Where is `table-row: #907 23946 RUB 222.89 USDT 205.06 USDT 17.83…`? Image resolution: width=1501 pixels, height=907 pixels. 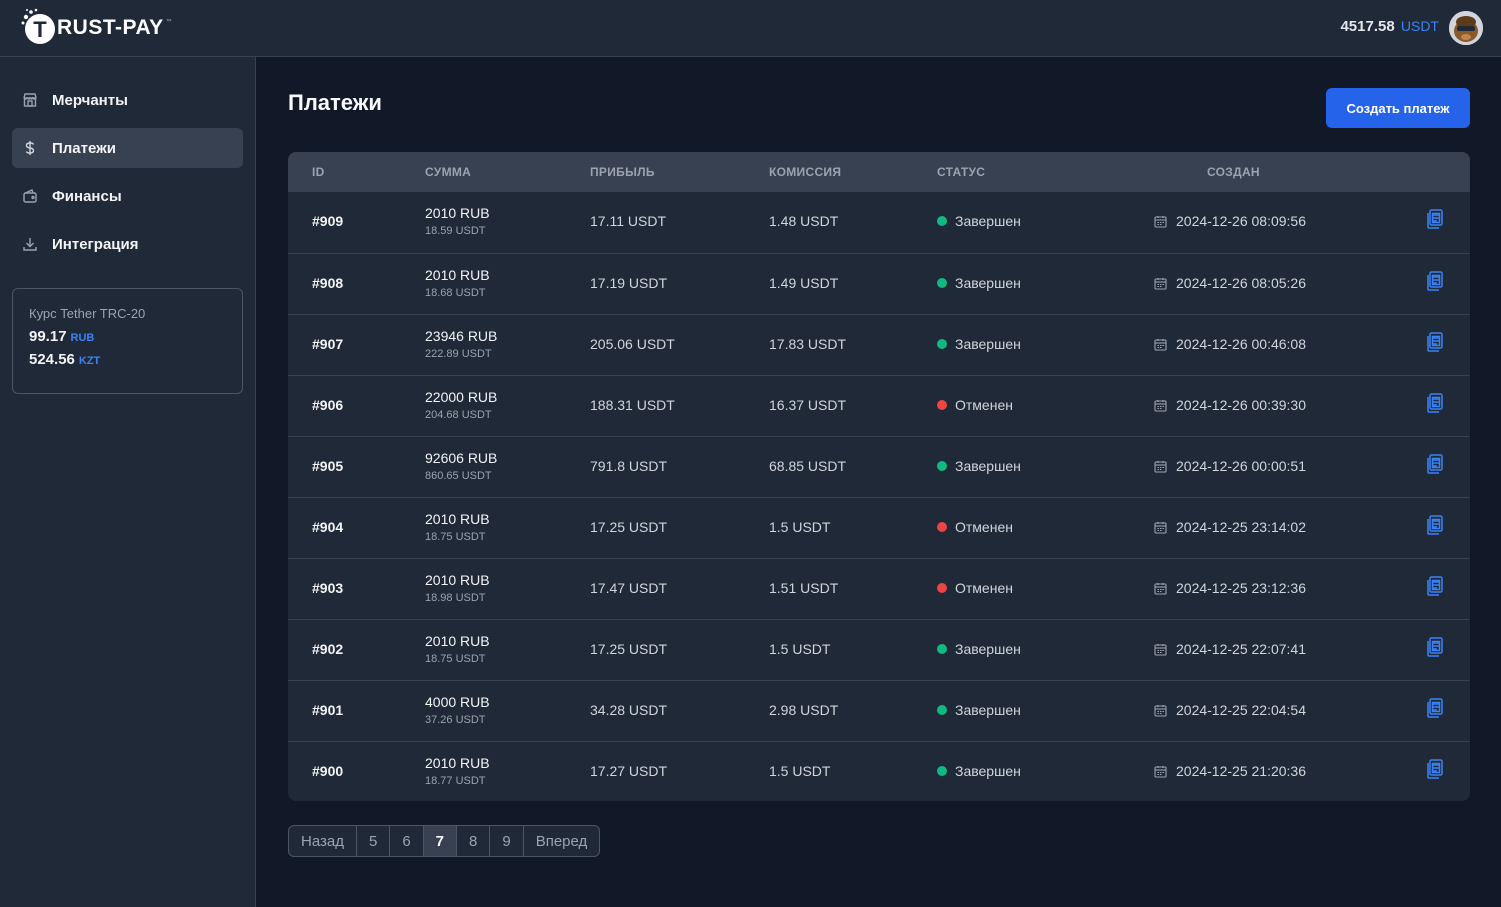
table-row: #907 23946 RUB 222.89 USDT 205.06 USDT 17.83… is located at coordinates (879, 344).